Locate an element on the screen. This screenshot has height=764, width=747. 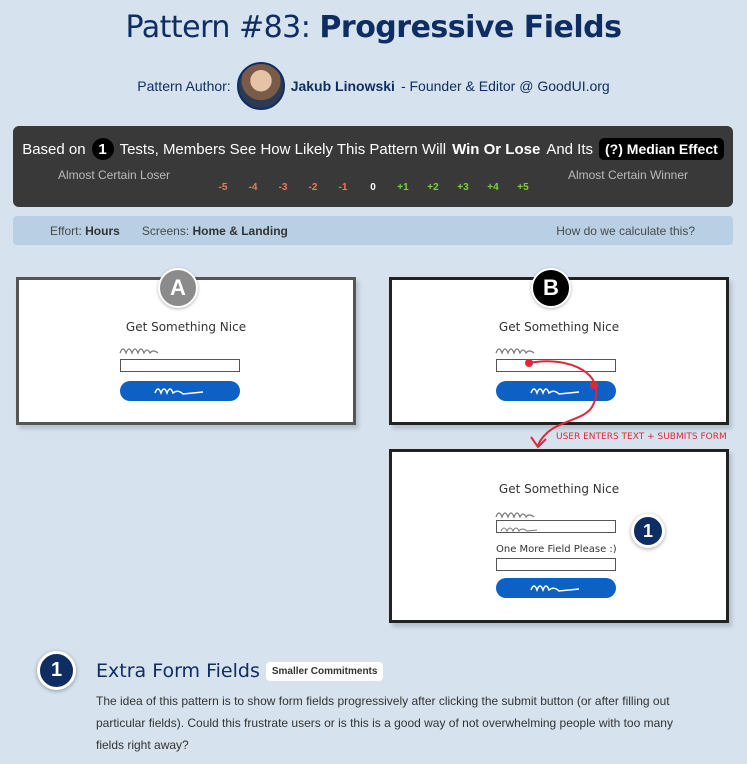
median-effect-button: (?) Median Effect is located at coordinates (661, 149).